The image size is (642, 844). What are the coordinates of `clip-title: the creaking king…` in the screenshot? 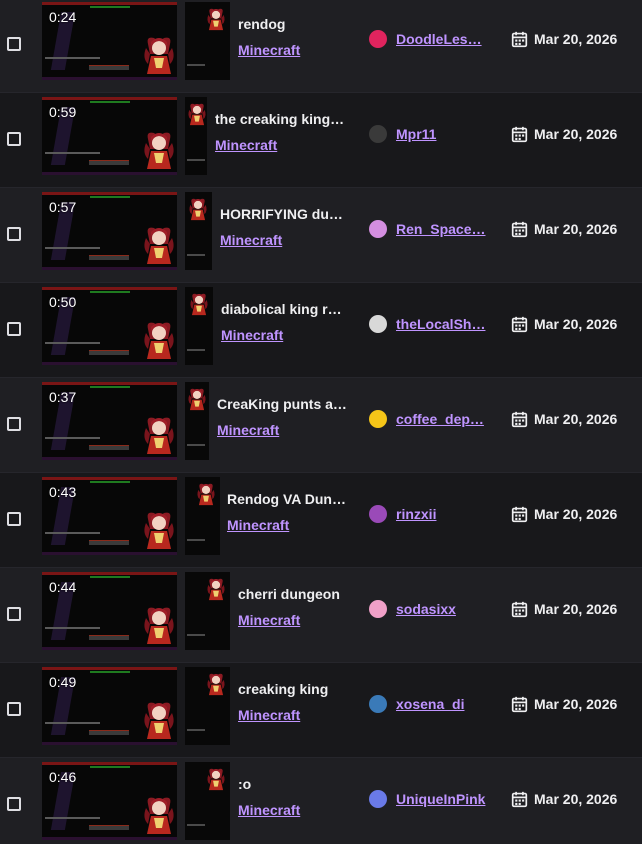 It's located at (279, 119).